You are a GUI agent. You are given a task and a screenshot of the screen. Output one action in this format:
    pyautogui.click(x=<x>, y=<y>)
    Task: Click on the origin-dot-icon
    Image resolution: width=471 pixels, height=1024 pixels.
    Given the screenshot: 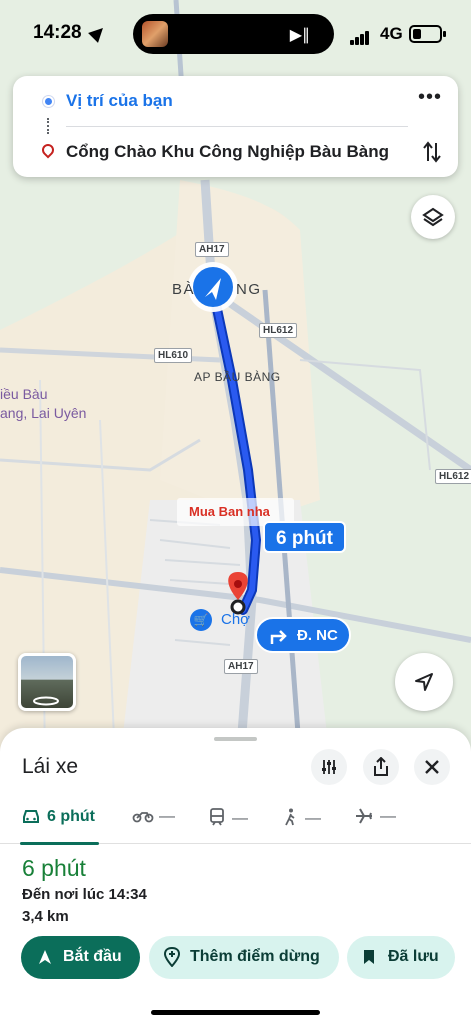 What is the action you would take?
    pyautogui.click(x=48, y=101)
    